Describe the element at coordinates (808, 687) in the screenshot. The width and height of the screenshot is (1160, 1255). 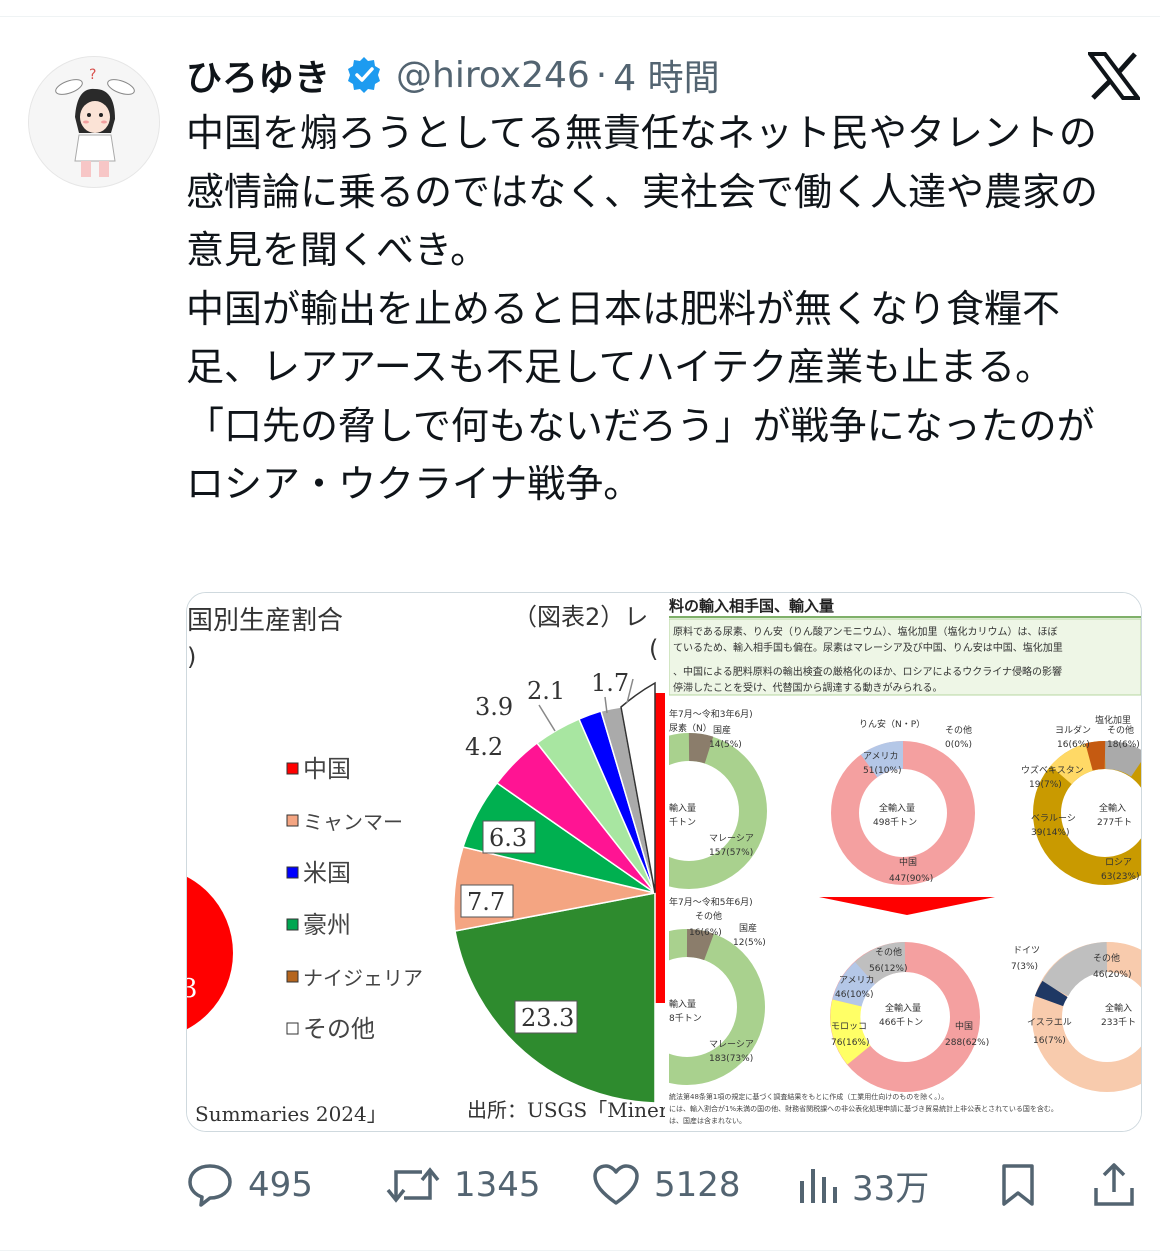
I see `note-line-4: 停滞したことを受け、代替国から調達する動きがみられる。` at that location.